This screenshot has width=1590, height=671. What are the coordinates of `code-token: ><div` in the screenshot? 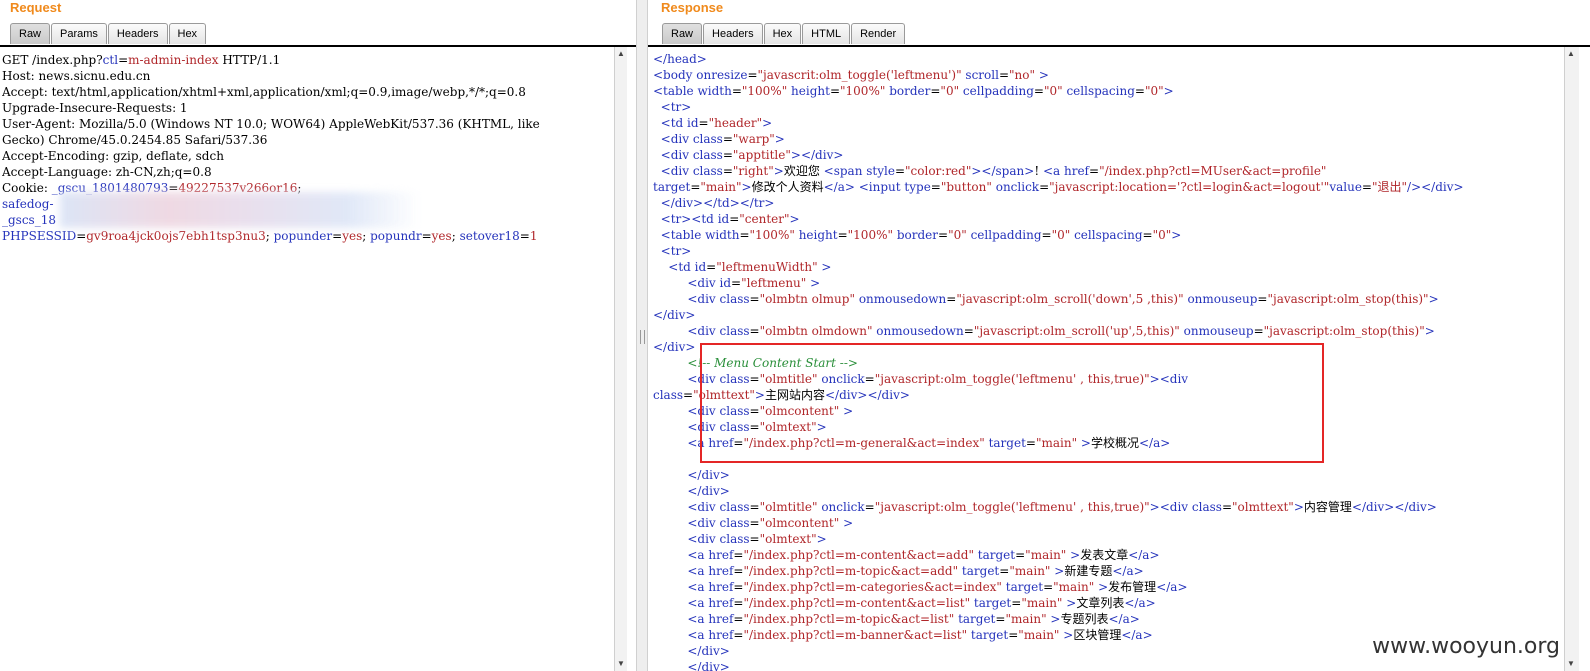 It's located at (1170, 507).